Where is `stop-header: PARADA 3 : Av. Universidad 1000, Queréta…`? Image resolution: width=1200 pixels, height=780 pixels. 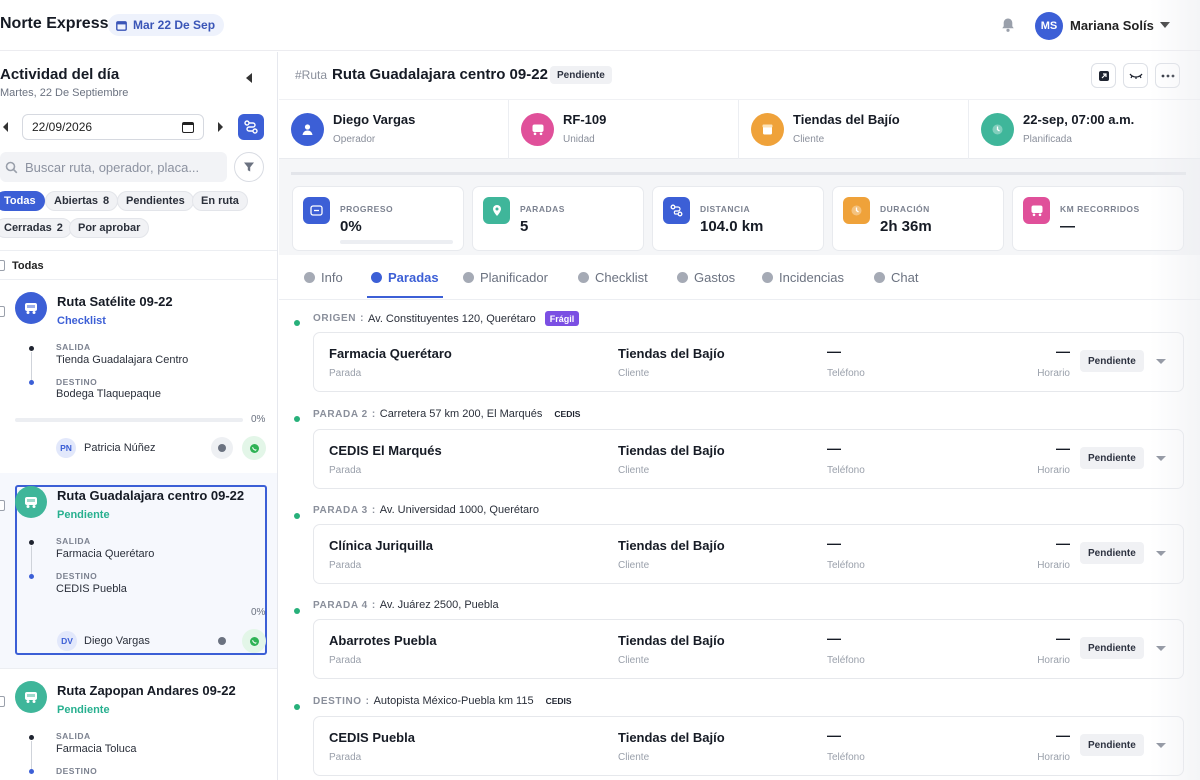 stop-header: PARADA 3 : Av. Universidad 1000, Queréta… is located at coordinates (426, 510).